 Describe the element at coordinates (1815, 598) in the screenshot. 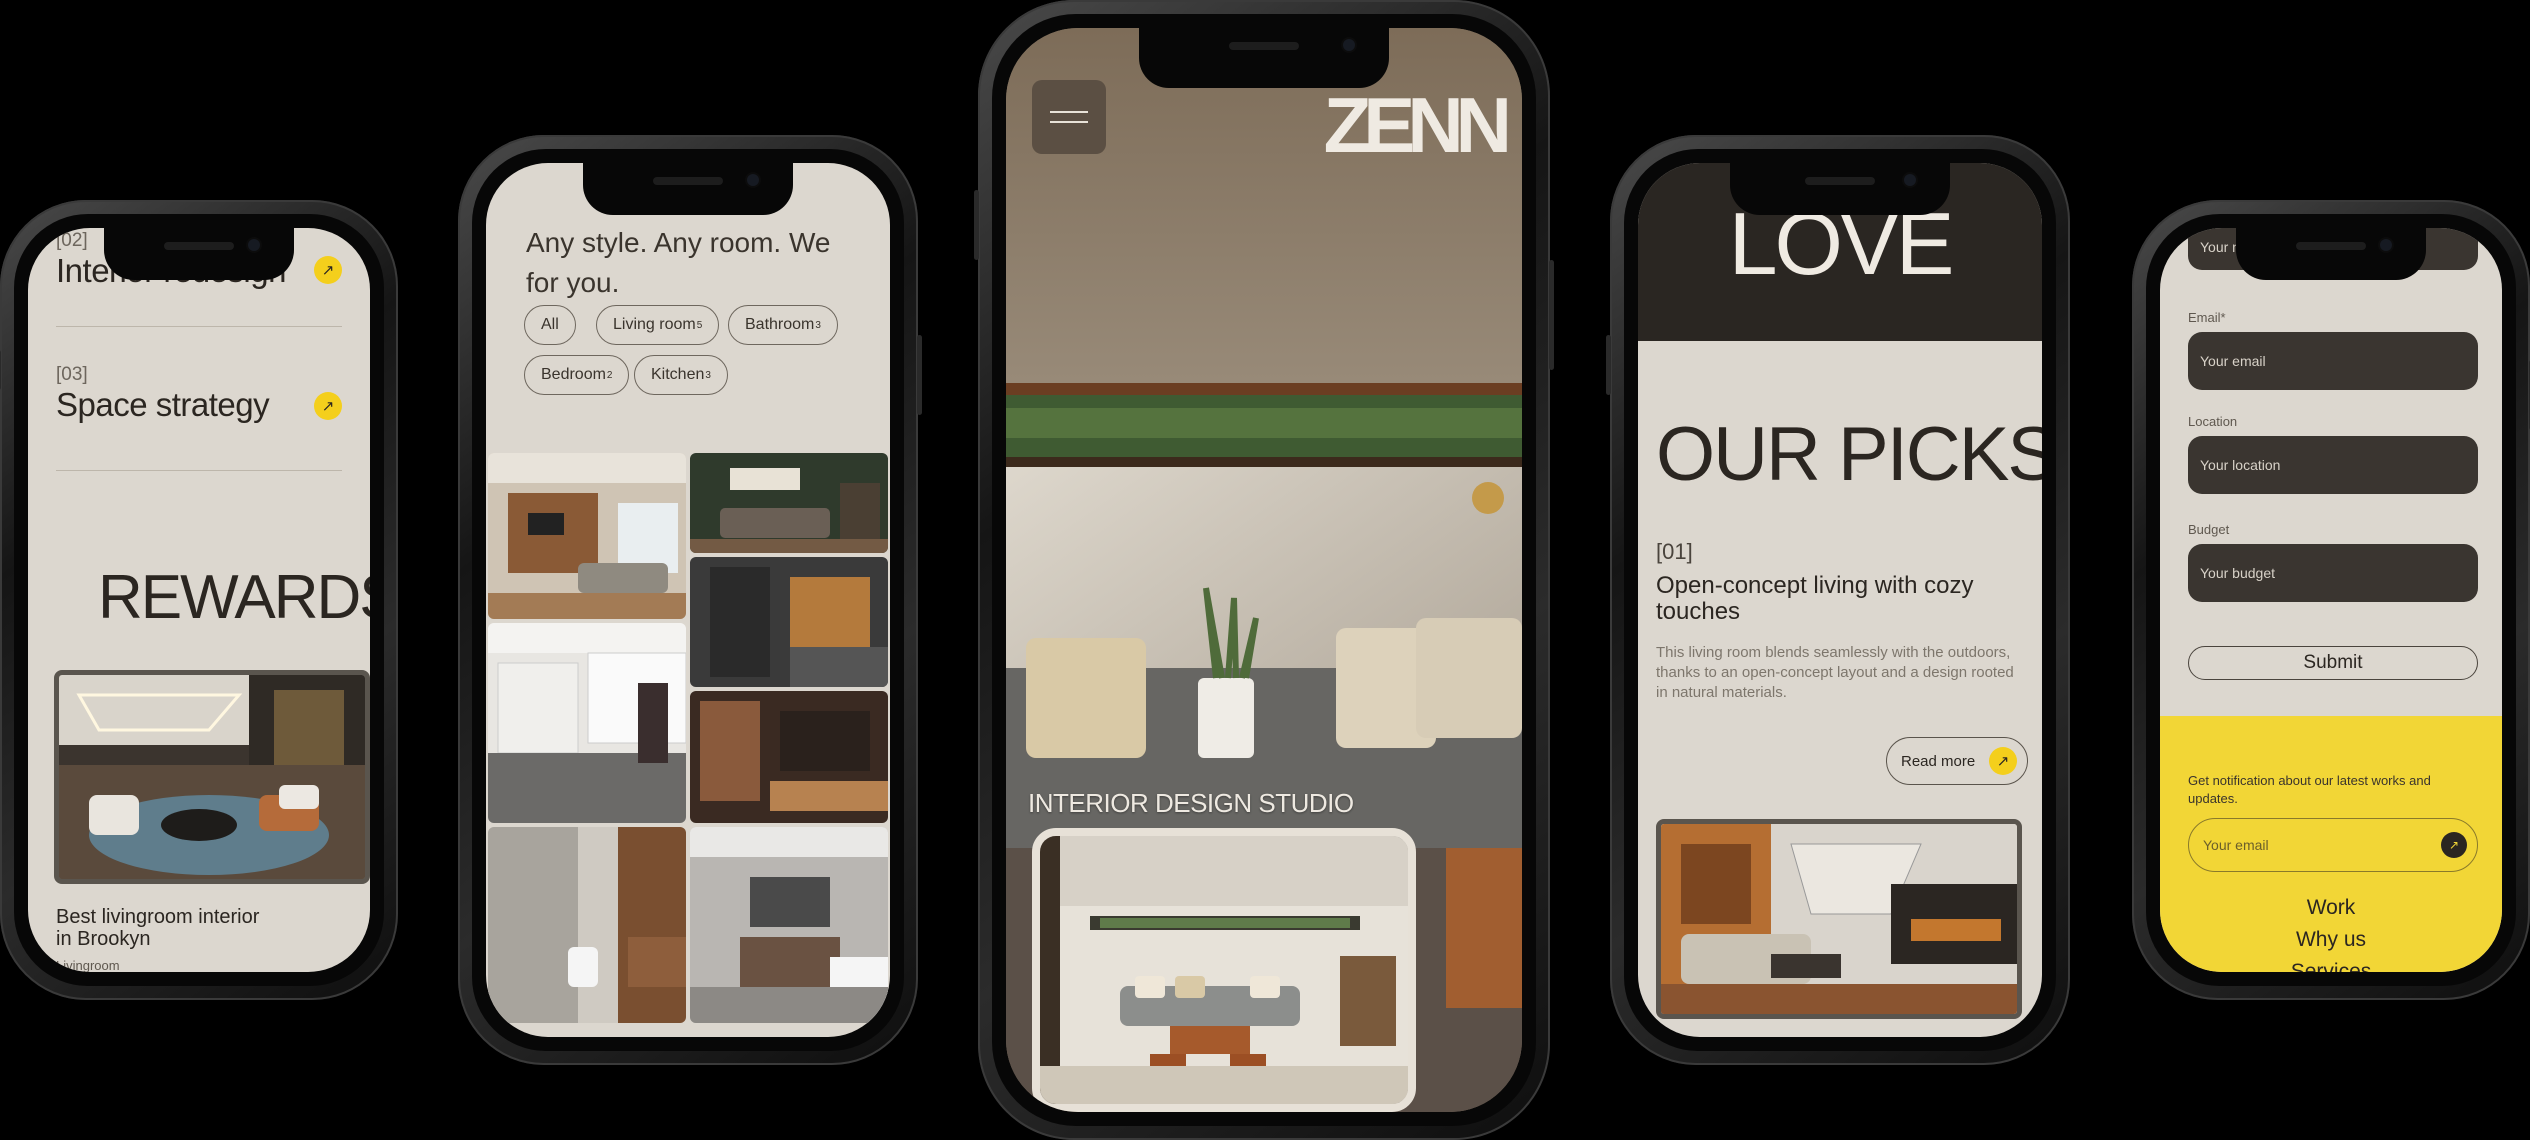

I see `pick-title: Open-concept living with cozy touches` at that location.